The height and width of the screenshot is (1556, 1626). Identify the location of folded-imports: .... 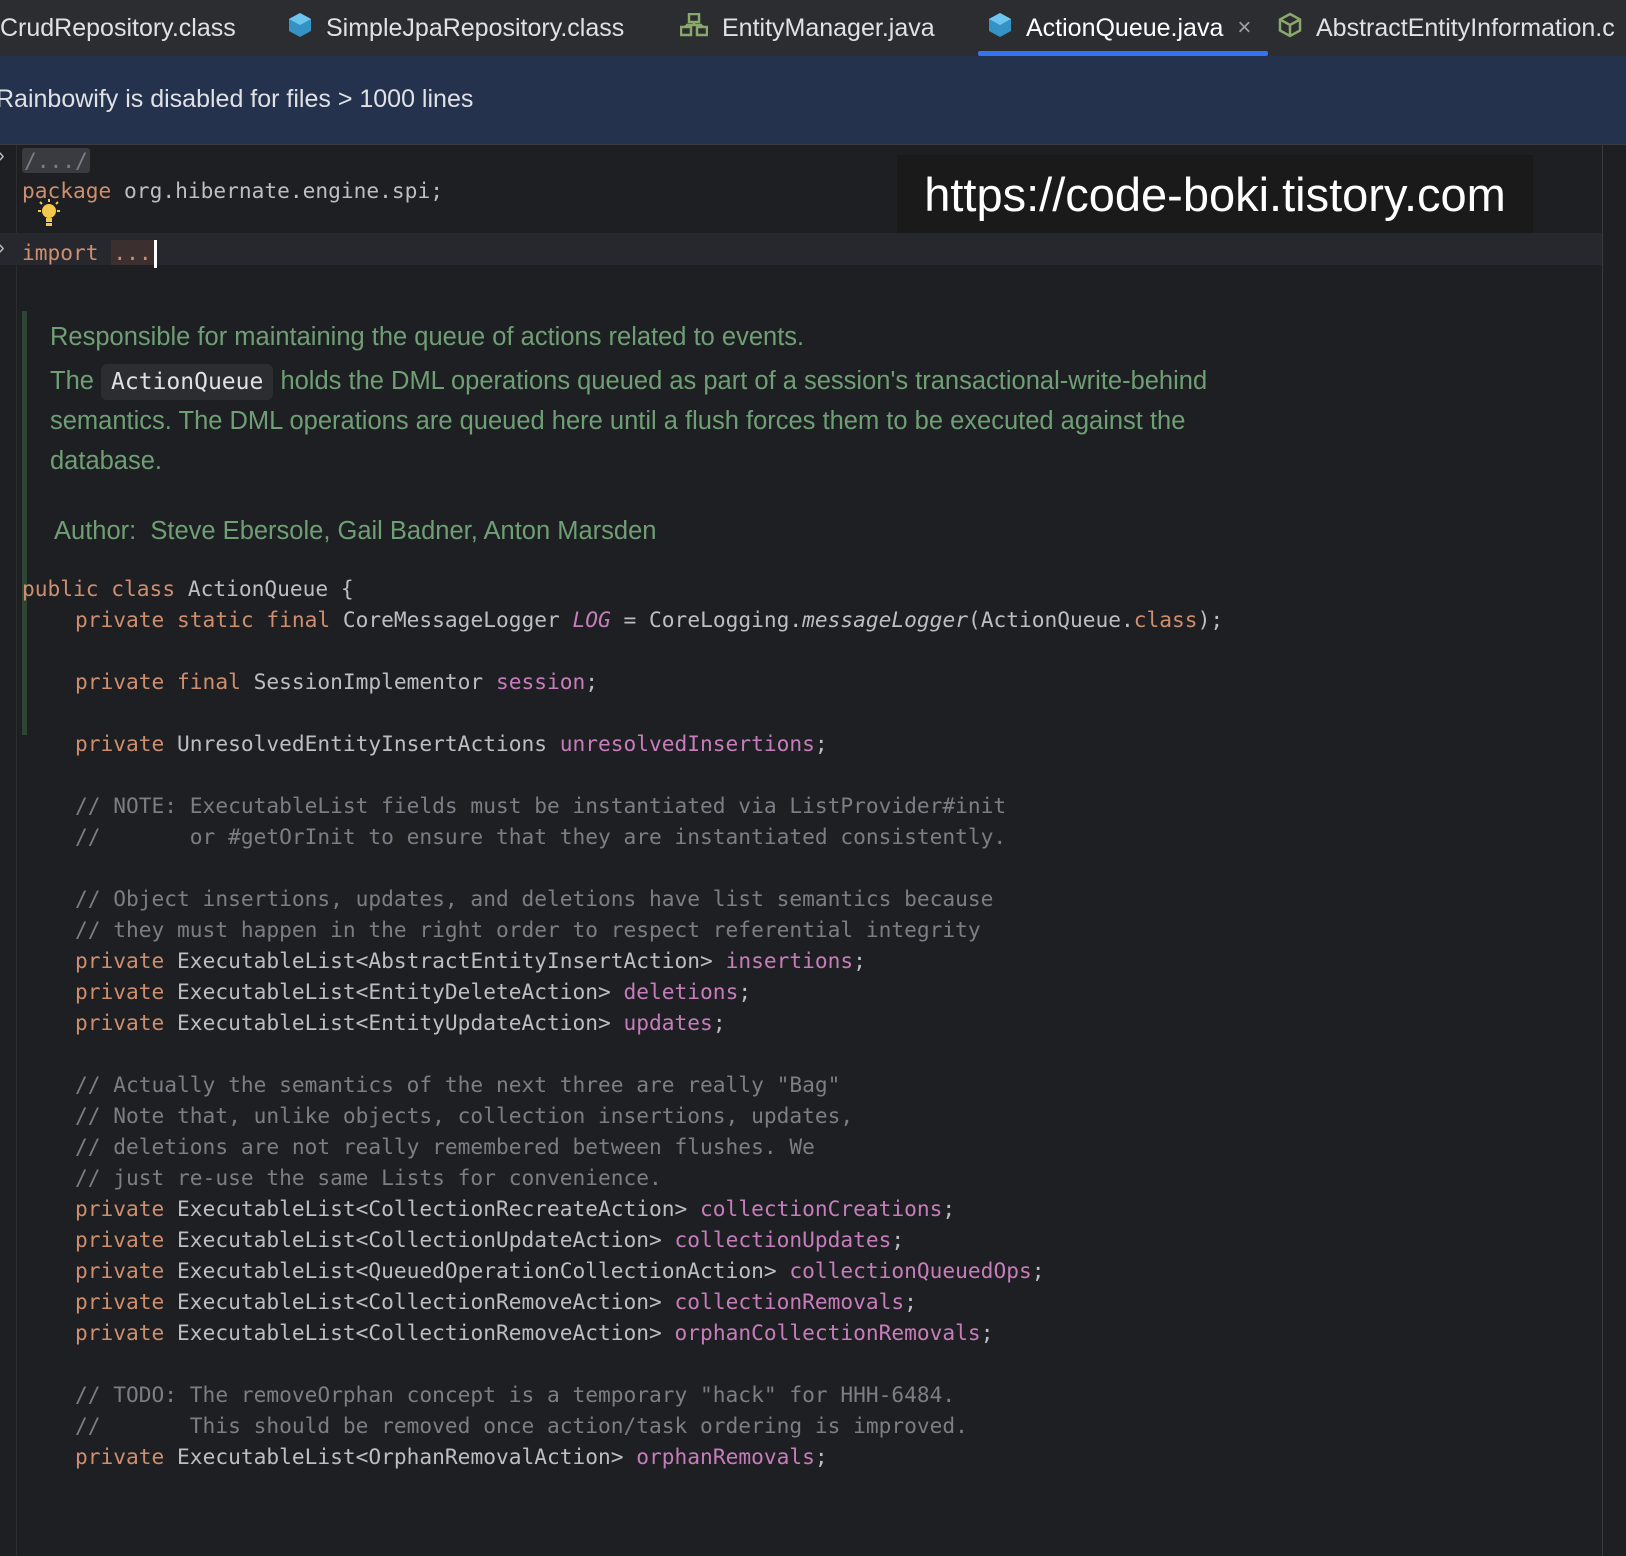
(132, 252).